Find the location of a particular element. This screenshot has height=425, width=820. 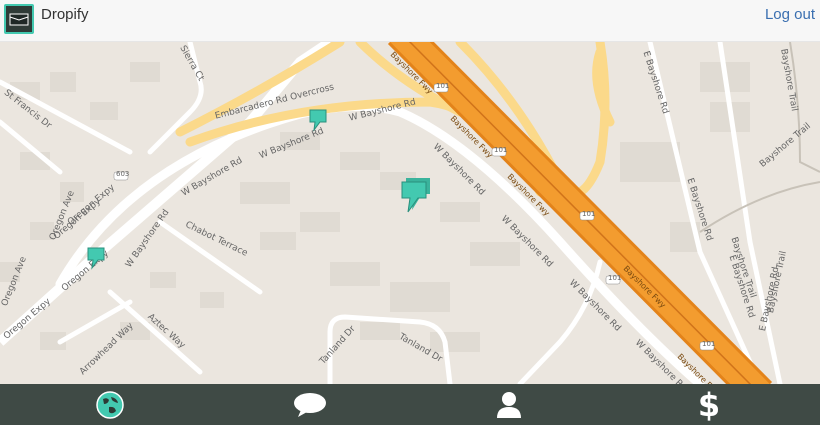

route-shield-603: 603 is located at coordinates (123, 174).